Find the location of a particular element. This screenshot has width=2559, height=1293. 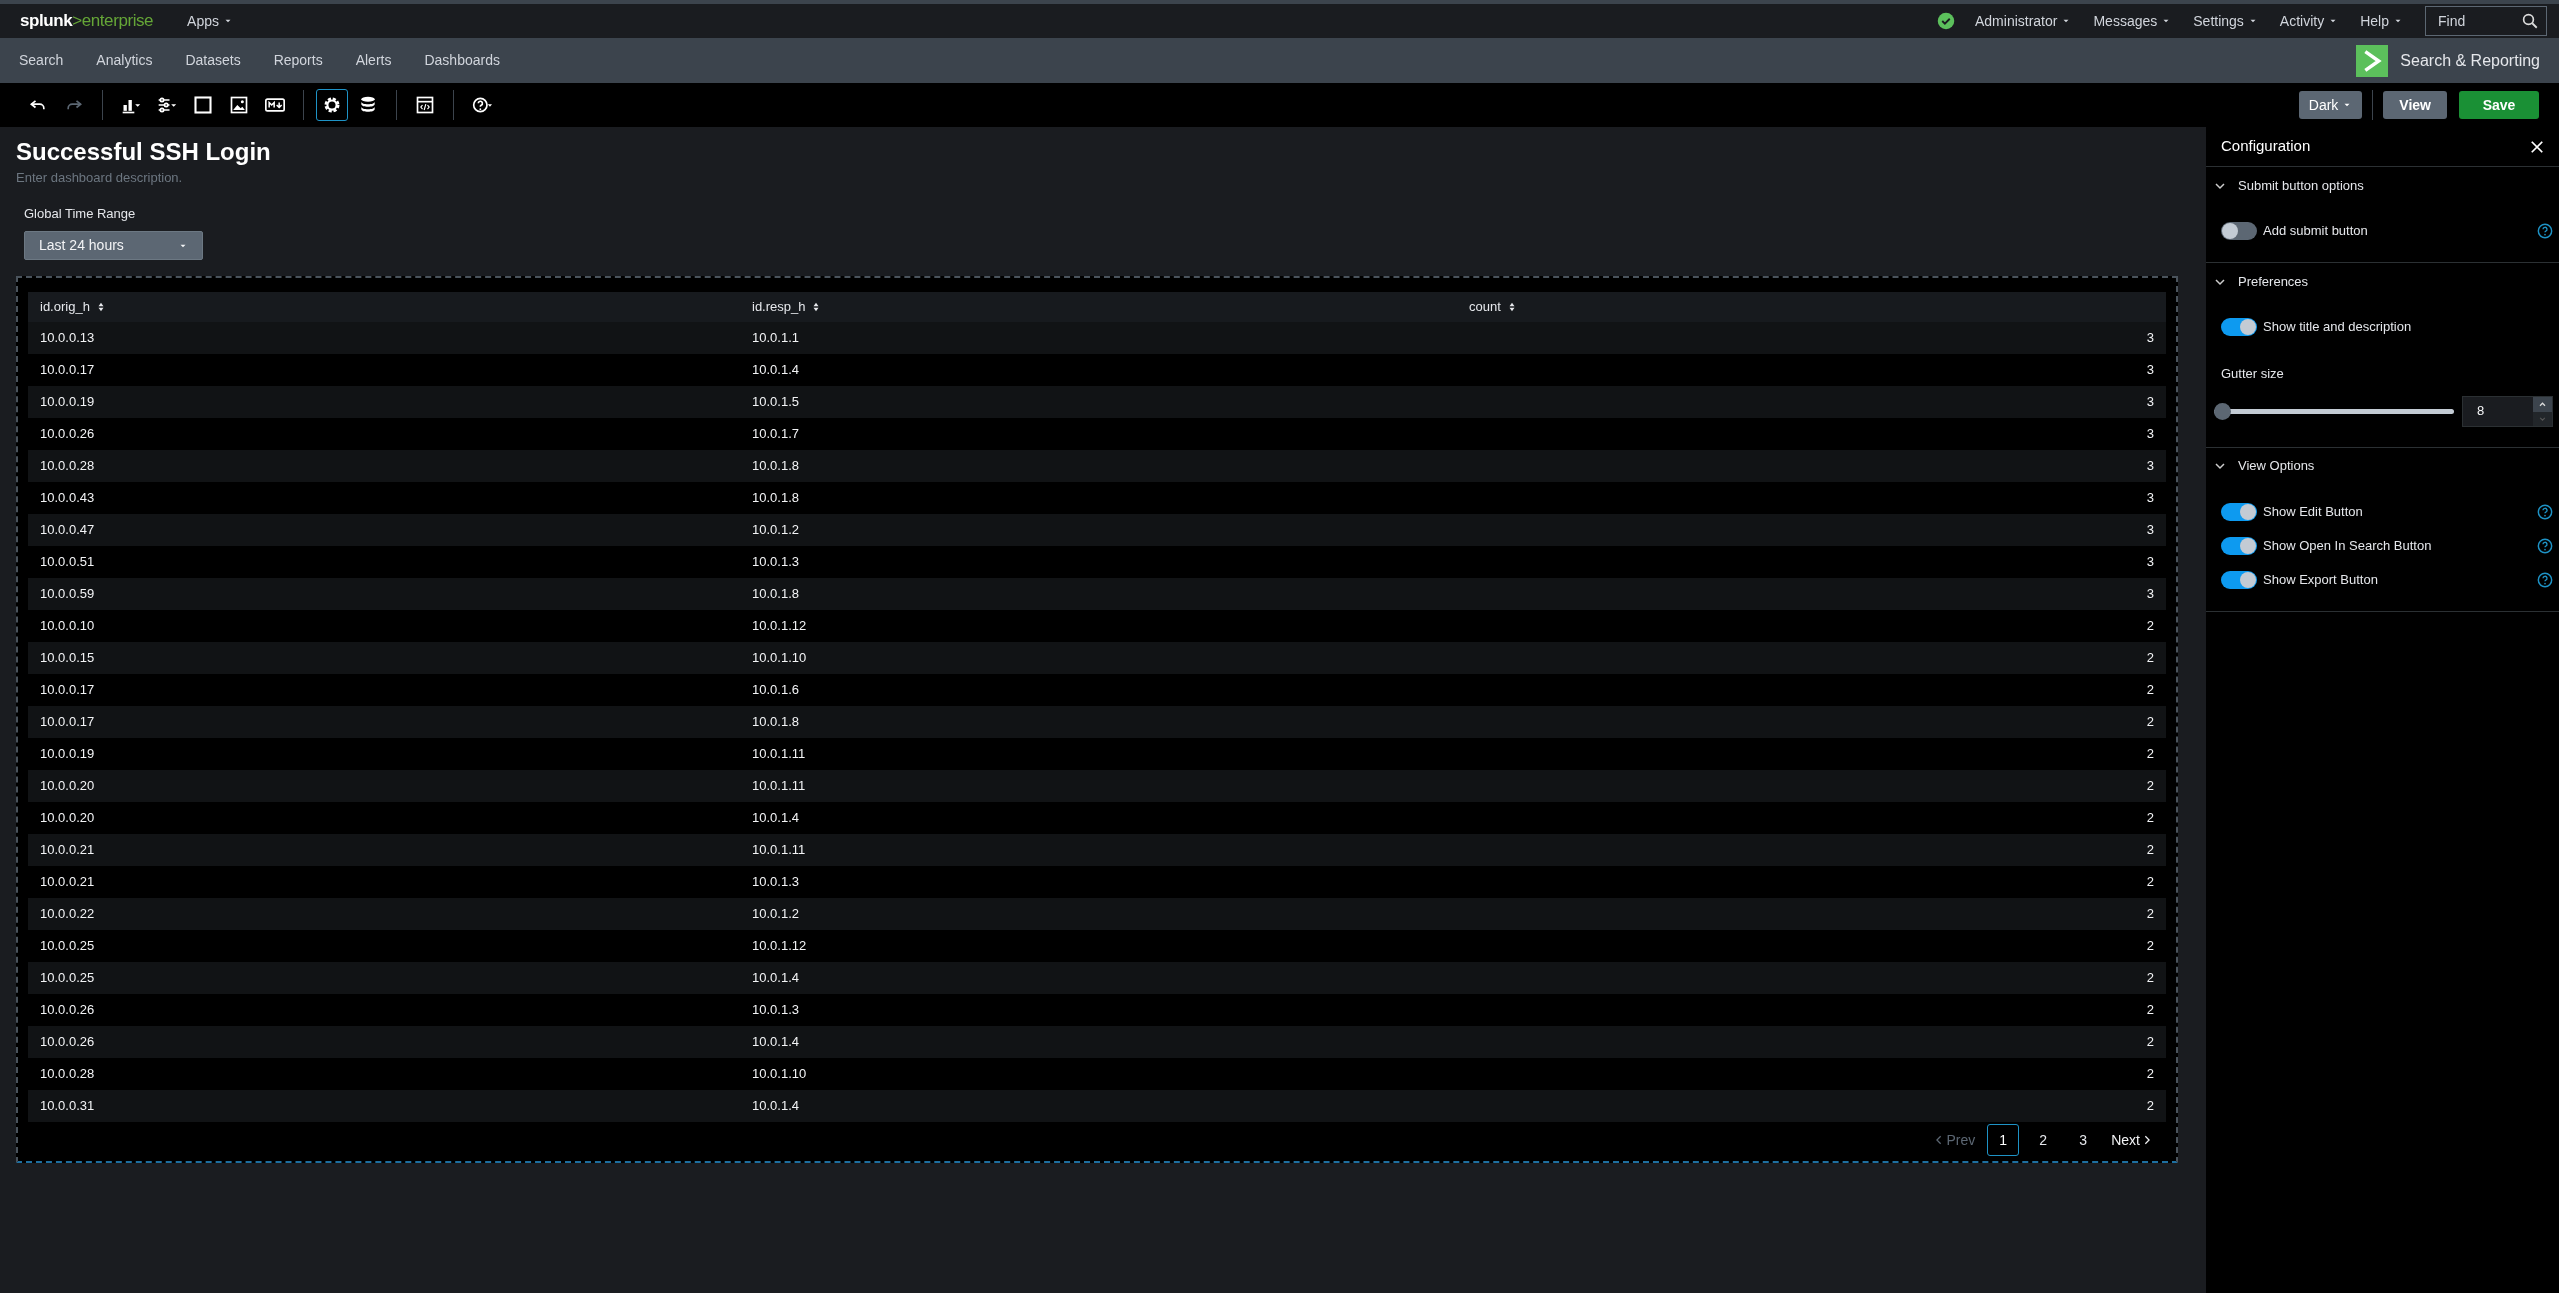

table-cell: 10.0.1.10 is located at coordinates (779, 1074).